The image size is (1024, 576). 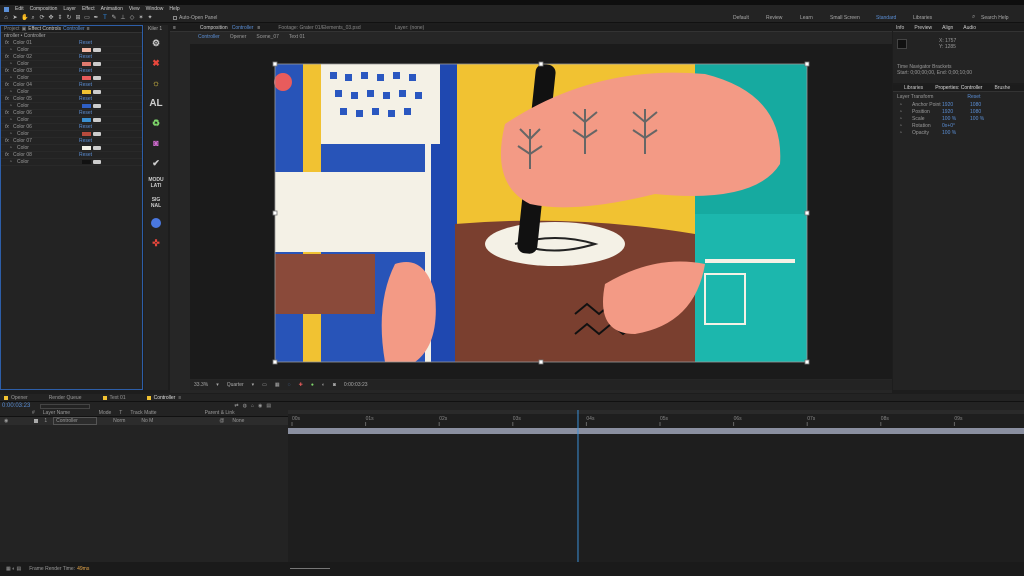 I want to click on layer-mode-dropdown: Norm, so click(x=119, y=421).